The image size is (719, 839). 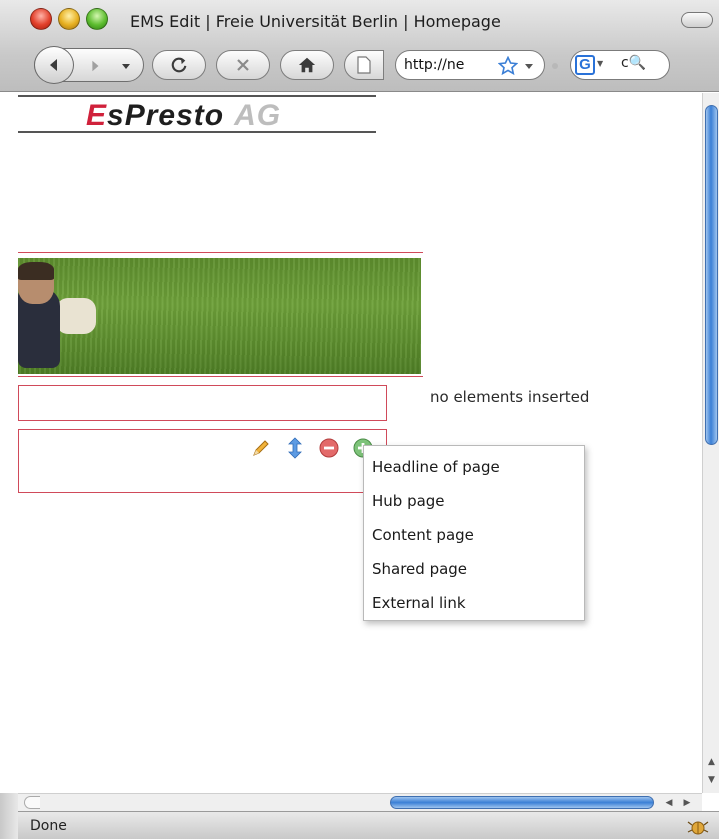 I want to click on firebug-icon, so click(x=698, y=826).